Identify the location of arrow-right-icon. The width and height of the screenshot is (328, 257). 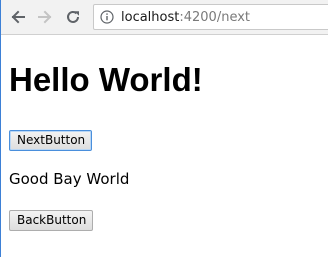
(45, 17).